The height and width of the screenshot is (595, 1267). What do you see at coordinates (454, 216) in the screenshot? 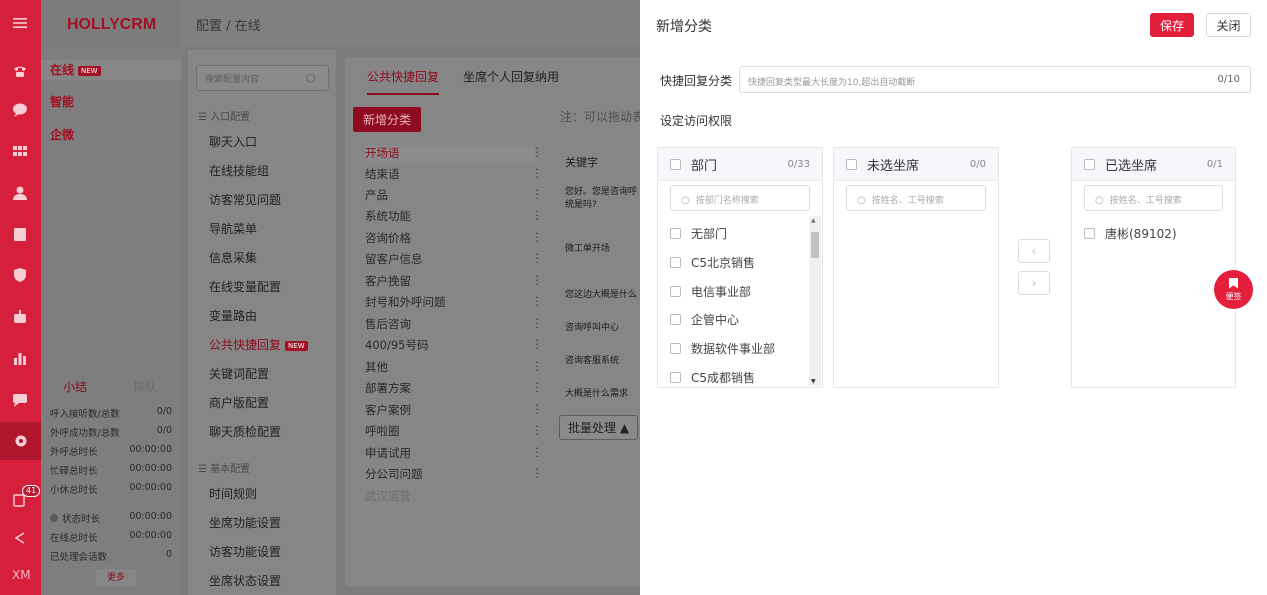
I see `category-item: 系统功能 ⋮` at bounding box center [454, 216].